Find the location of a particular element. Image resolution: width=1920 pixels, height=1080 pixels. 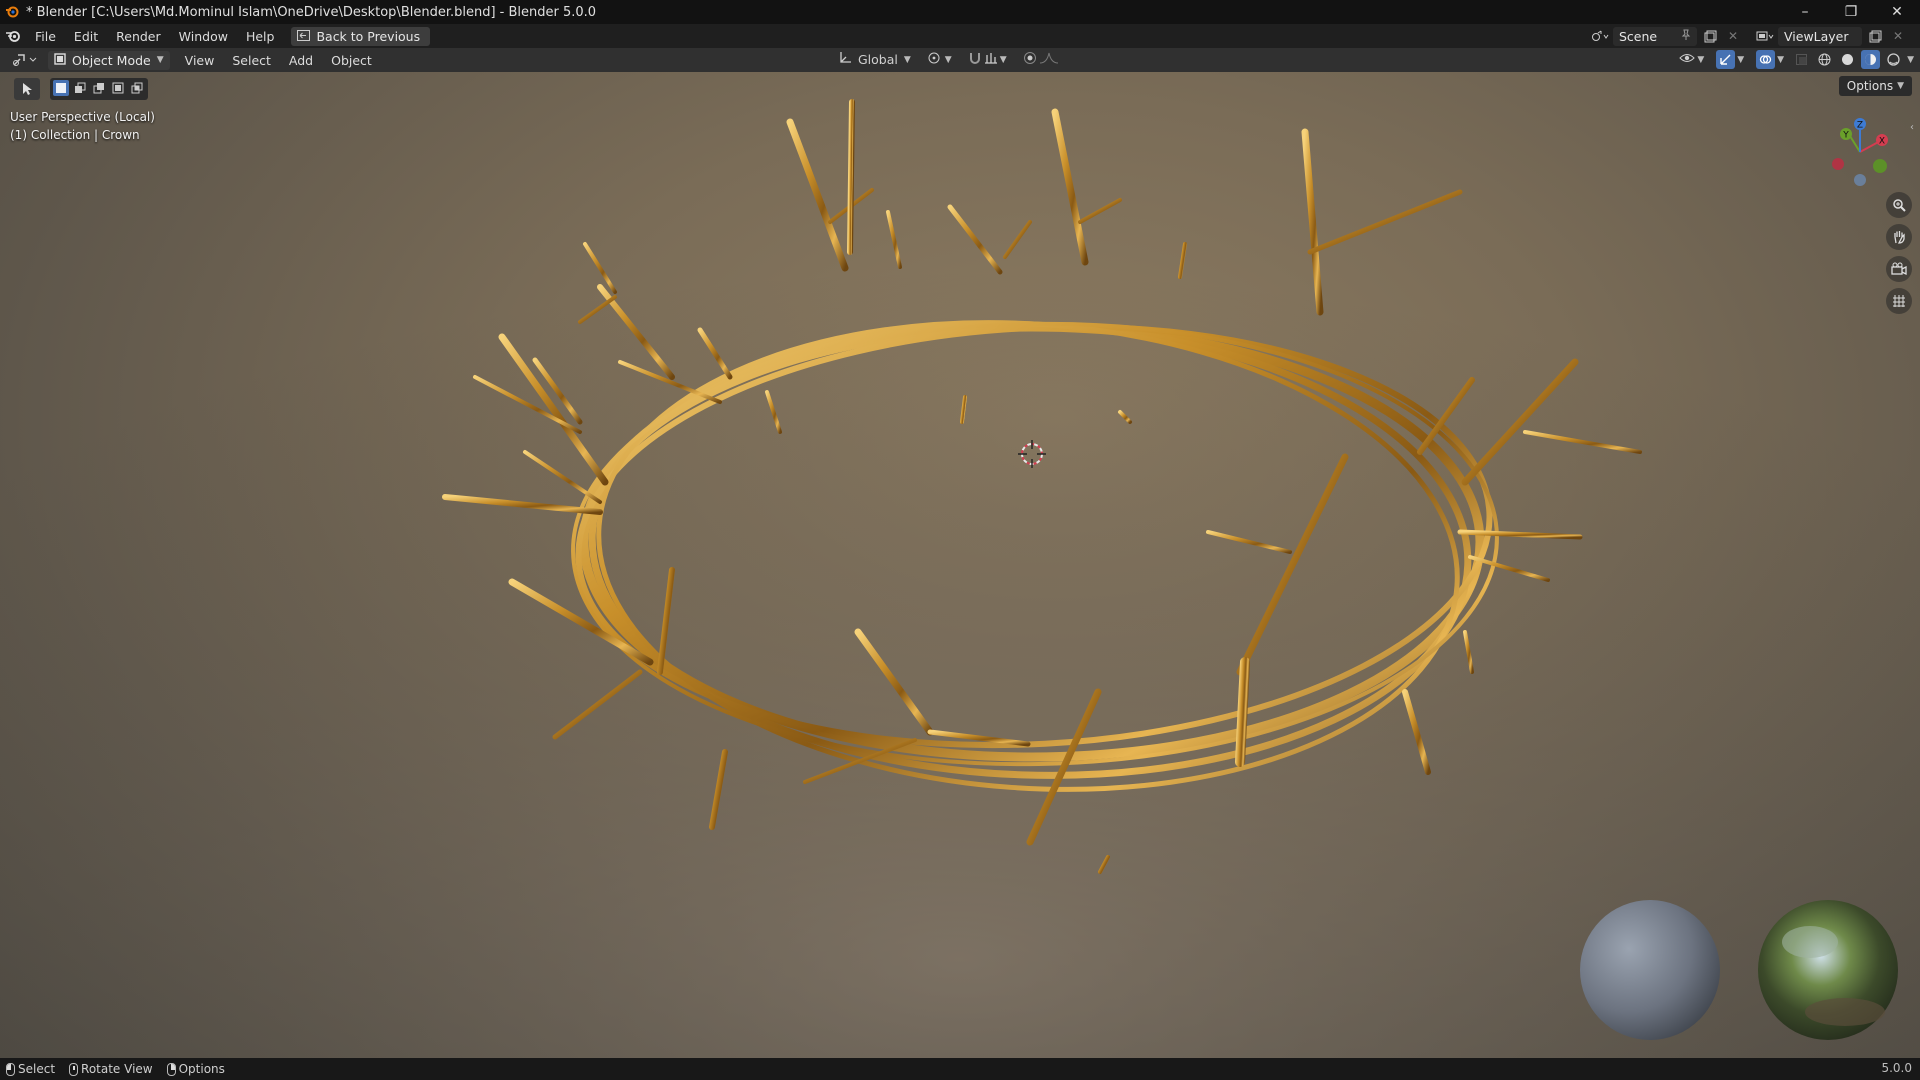

status-select-label: Select is located at coordinates (37, 1069).